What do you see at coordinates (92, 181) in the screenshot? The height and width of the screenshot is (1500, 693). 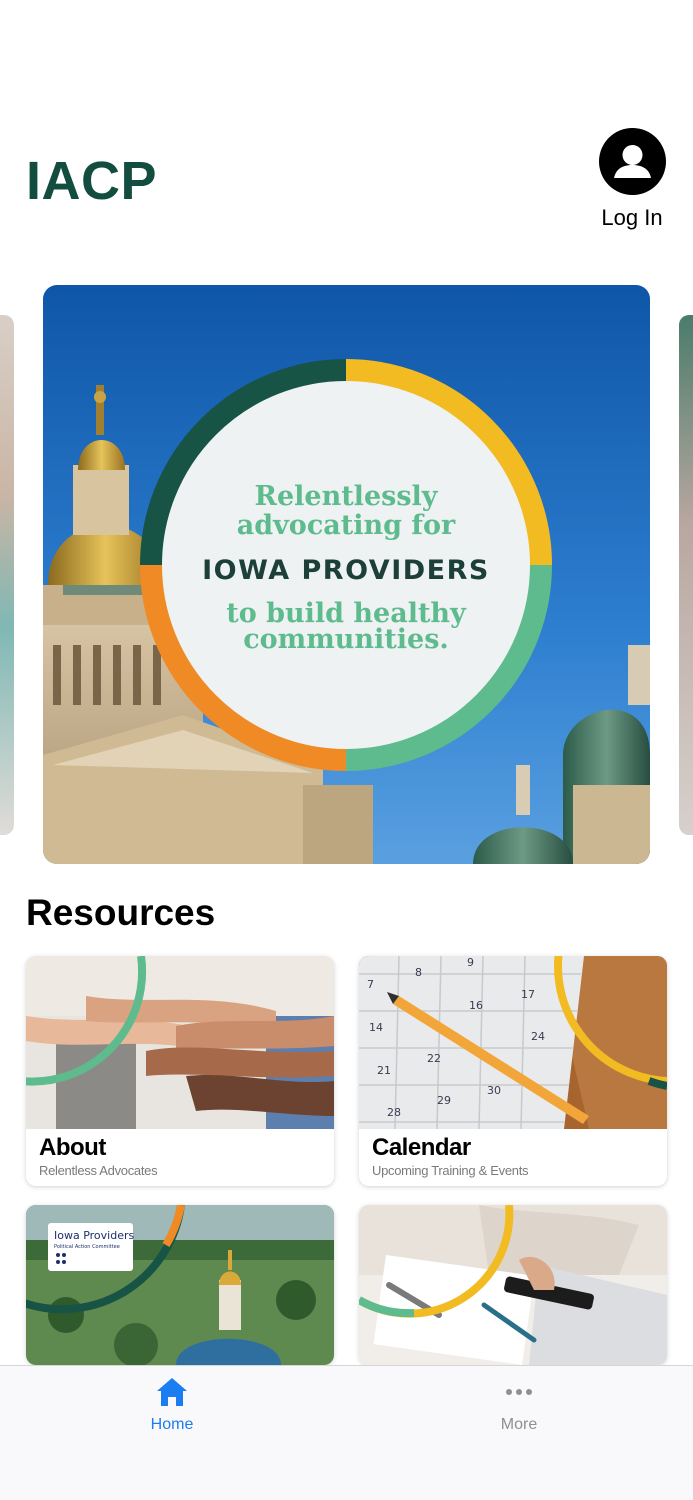 I see `app-title: IACP` at bounding box center [92, 181].